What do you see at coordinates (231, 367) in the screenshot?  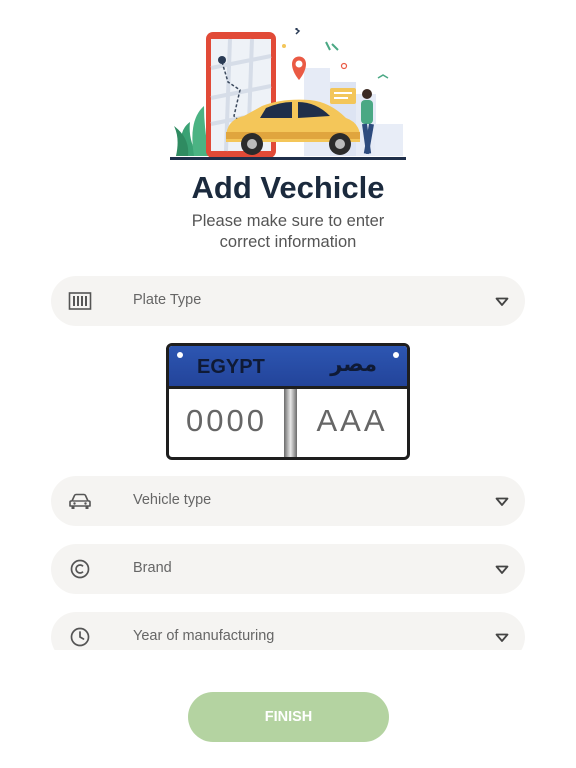 I see `plate-country: EGYPT` at bounding box center [231, 367].